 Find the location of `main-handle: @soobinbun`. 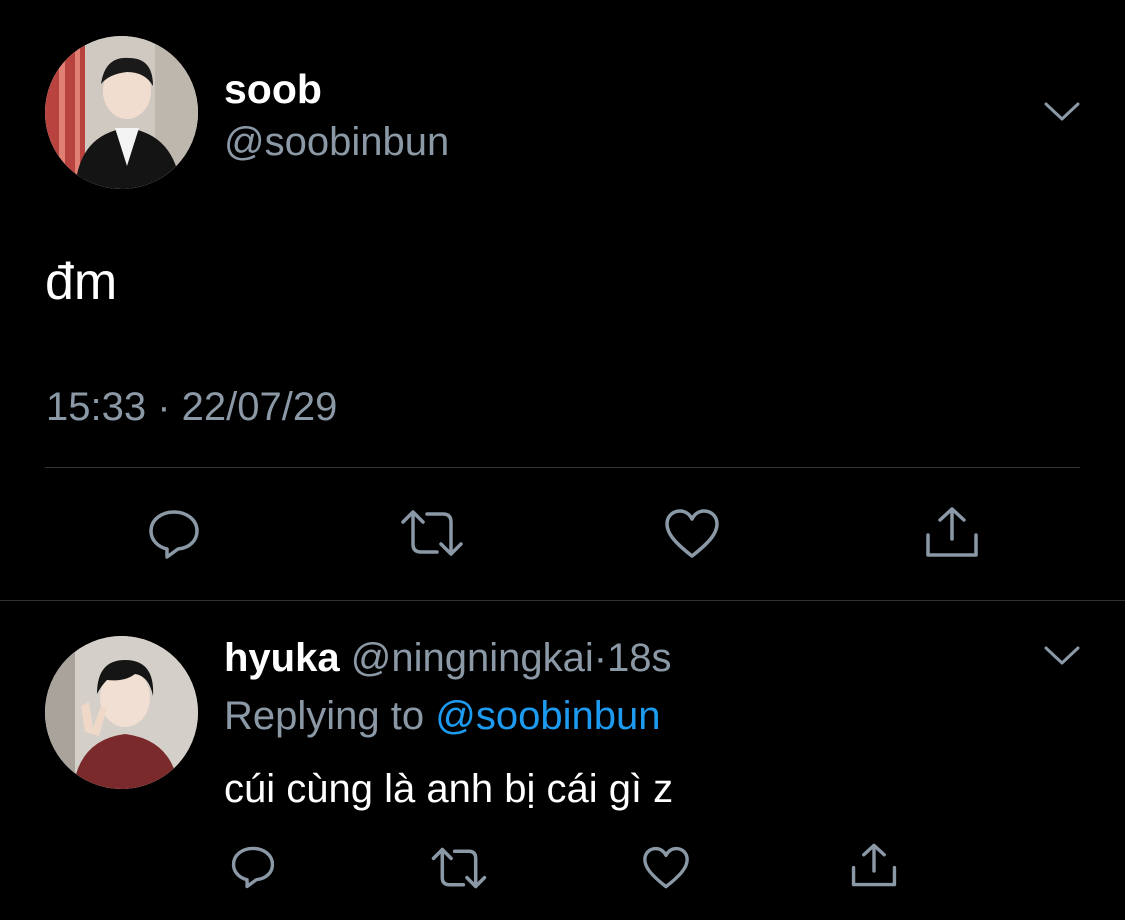

main-handle: @soobinbun is located at coordinates (336, 142).